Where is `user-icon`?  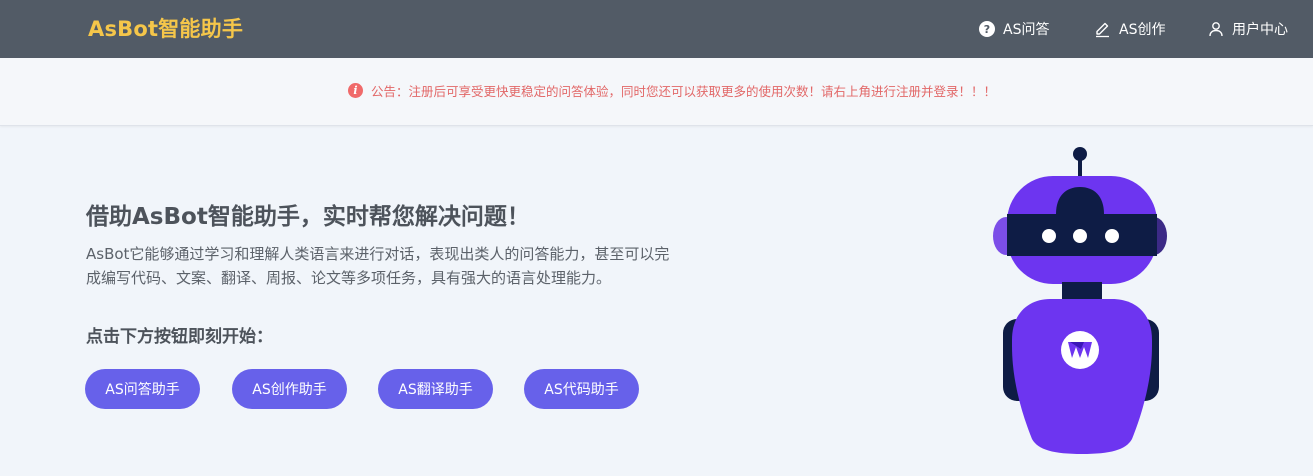 user-icon is located at coordinates (1216, 29).